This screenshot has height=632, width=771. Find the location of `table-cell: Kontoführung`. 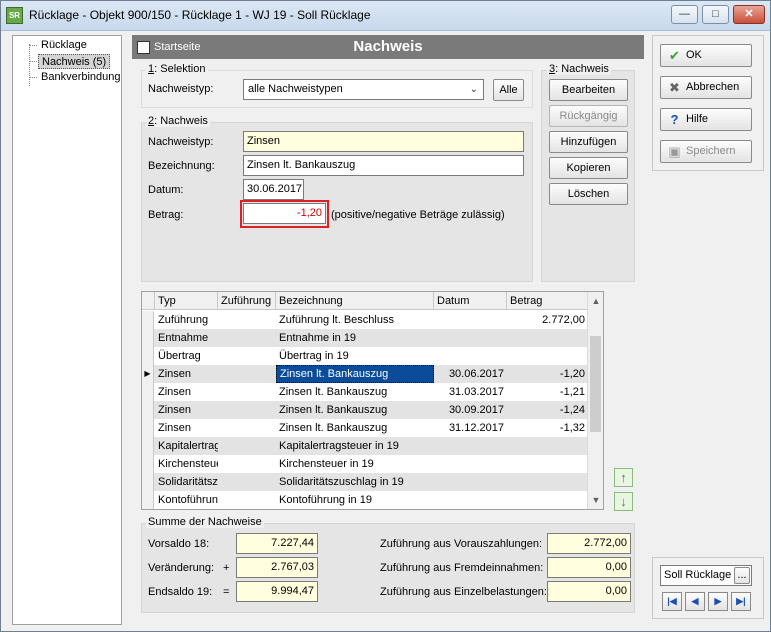

table-cell: Kontoführung is located at coordinates (188, 500).